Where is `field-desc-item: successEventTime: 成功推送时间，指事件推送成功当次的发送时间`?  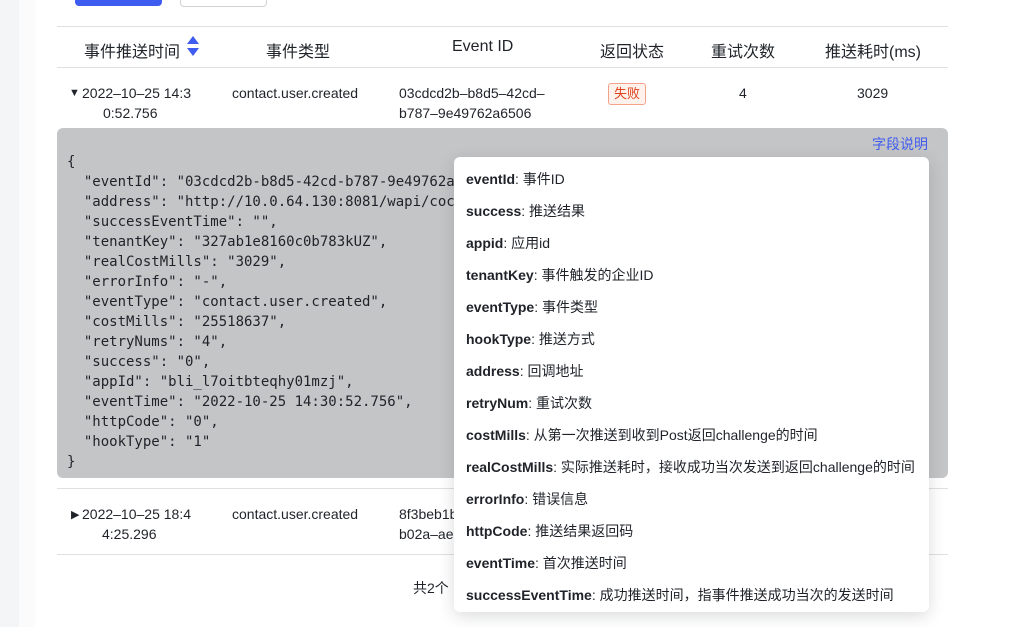
field-desc-item: successEventTime: 成功推送时间，指事件推送成功当次的发送时间 is located at coordinates (680, 595).